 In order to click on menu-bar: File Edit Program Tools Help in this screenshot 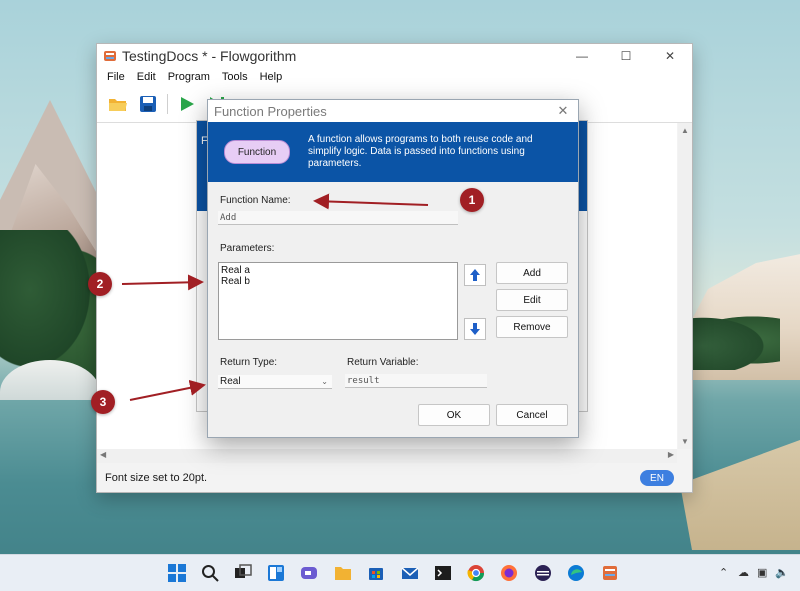, I will do `click(394, 77)`.